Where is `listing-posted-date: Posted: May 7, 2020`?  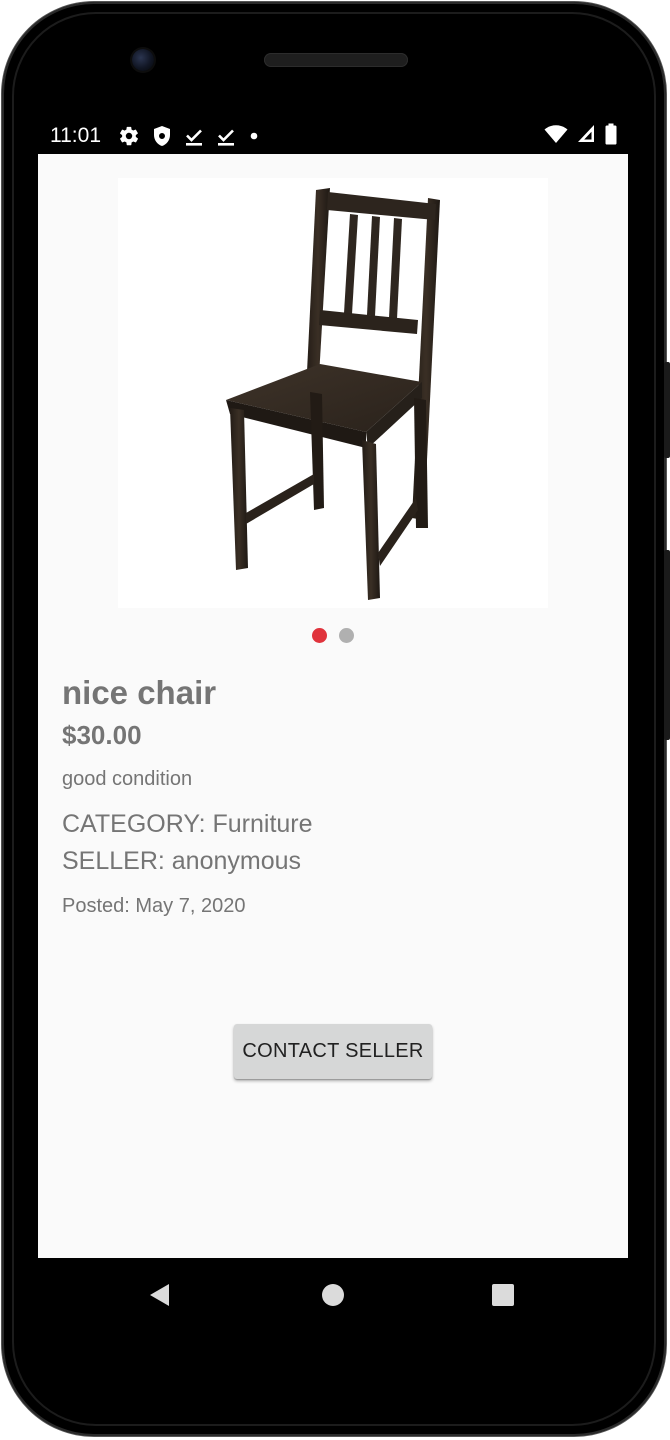
listing-posted-date: Posted: May 7, 2020 is located at coordinates (154, 906).